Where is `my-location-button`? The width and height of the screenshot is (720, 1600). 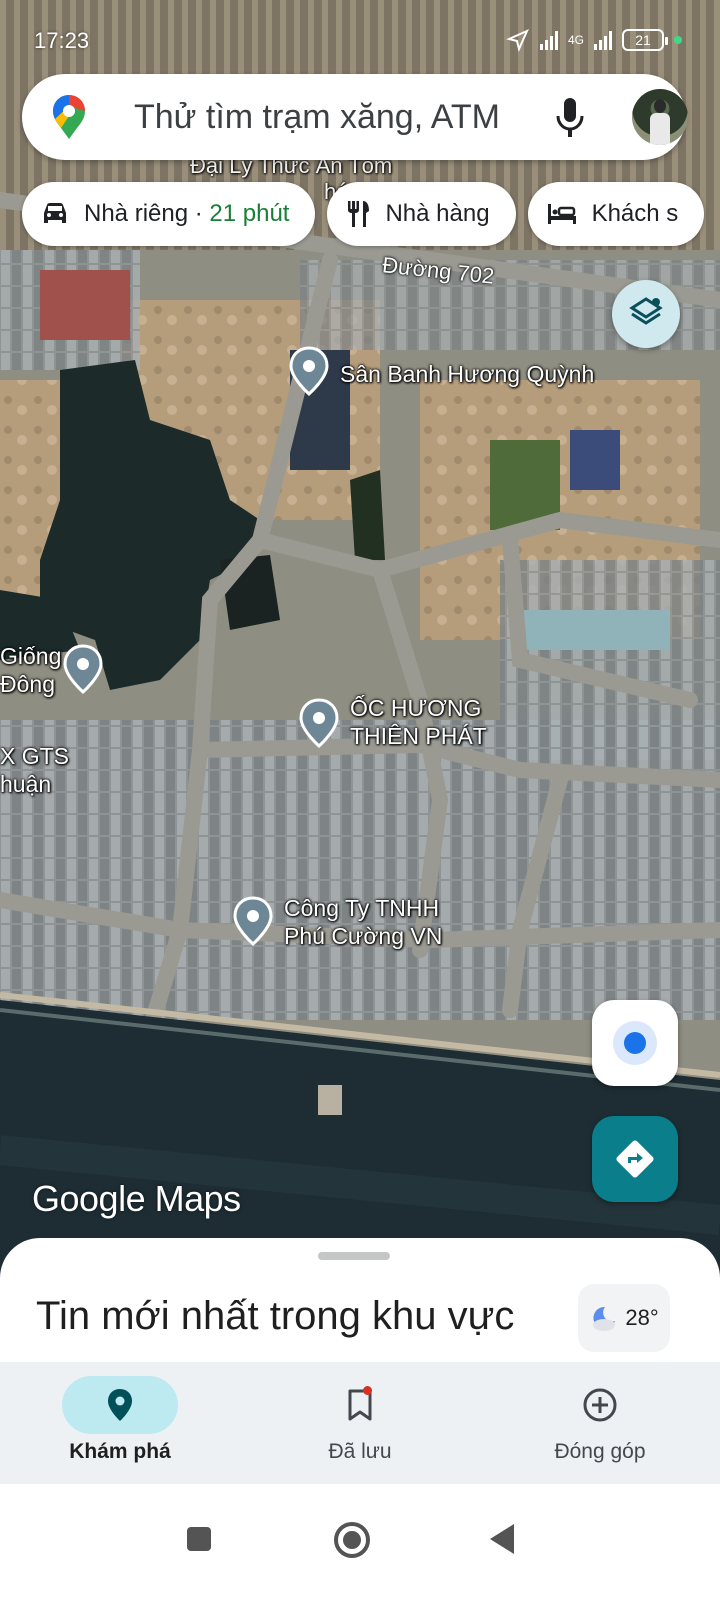 my-location-button is located at coordinates (635, 1043).